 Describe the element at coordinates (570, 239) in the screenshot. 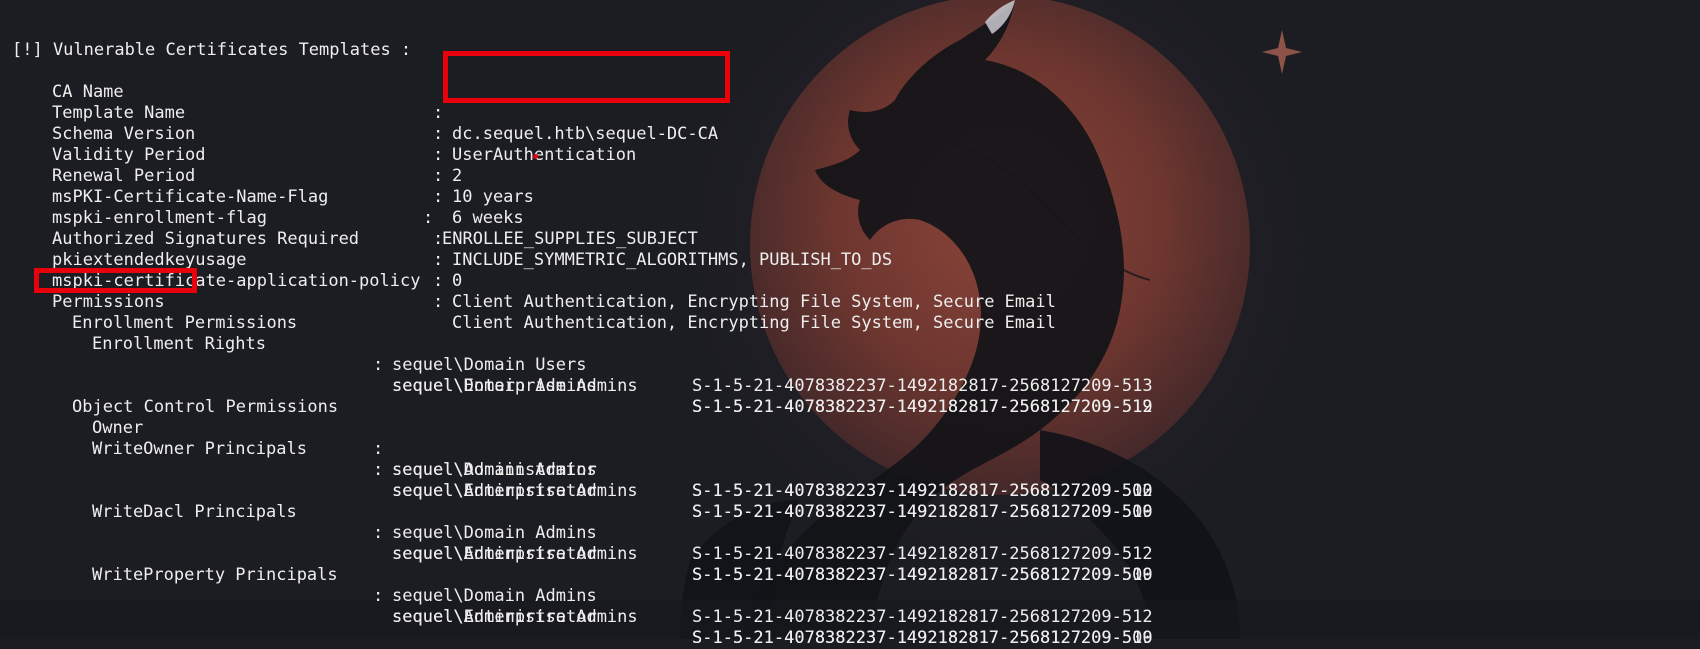

I see `field-value: ENROLLEE_SUPPLIES_SUBJECT` at that location.